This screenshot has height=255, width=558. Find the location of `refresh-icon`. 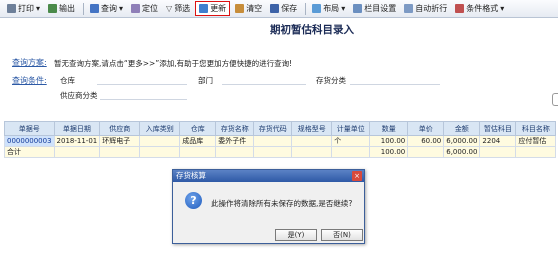

refresh-icon is located at coordinates (204, 8).